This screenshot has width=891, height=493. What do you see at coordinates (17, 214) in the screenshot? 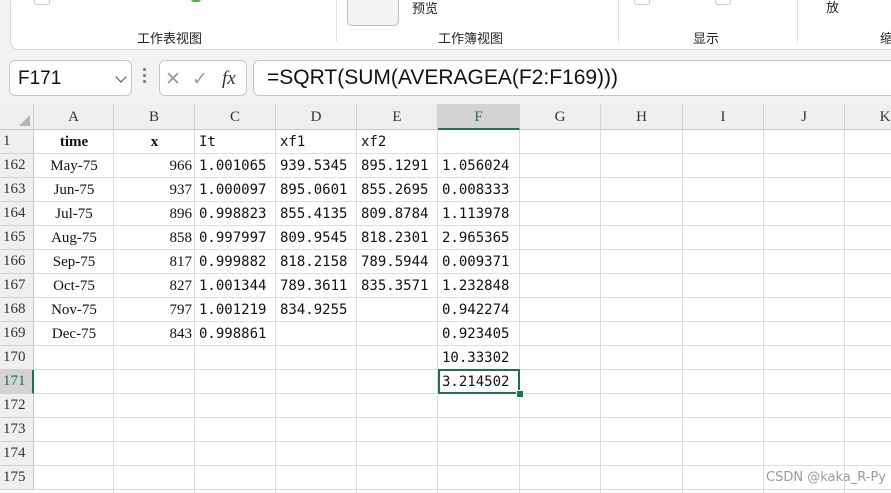
I see `row-header: 164` at bounding box center [17, 214].